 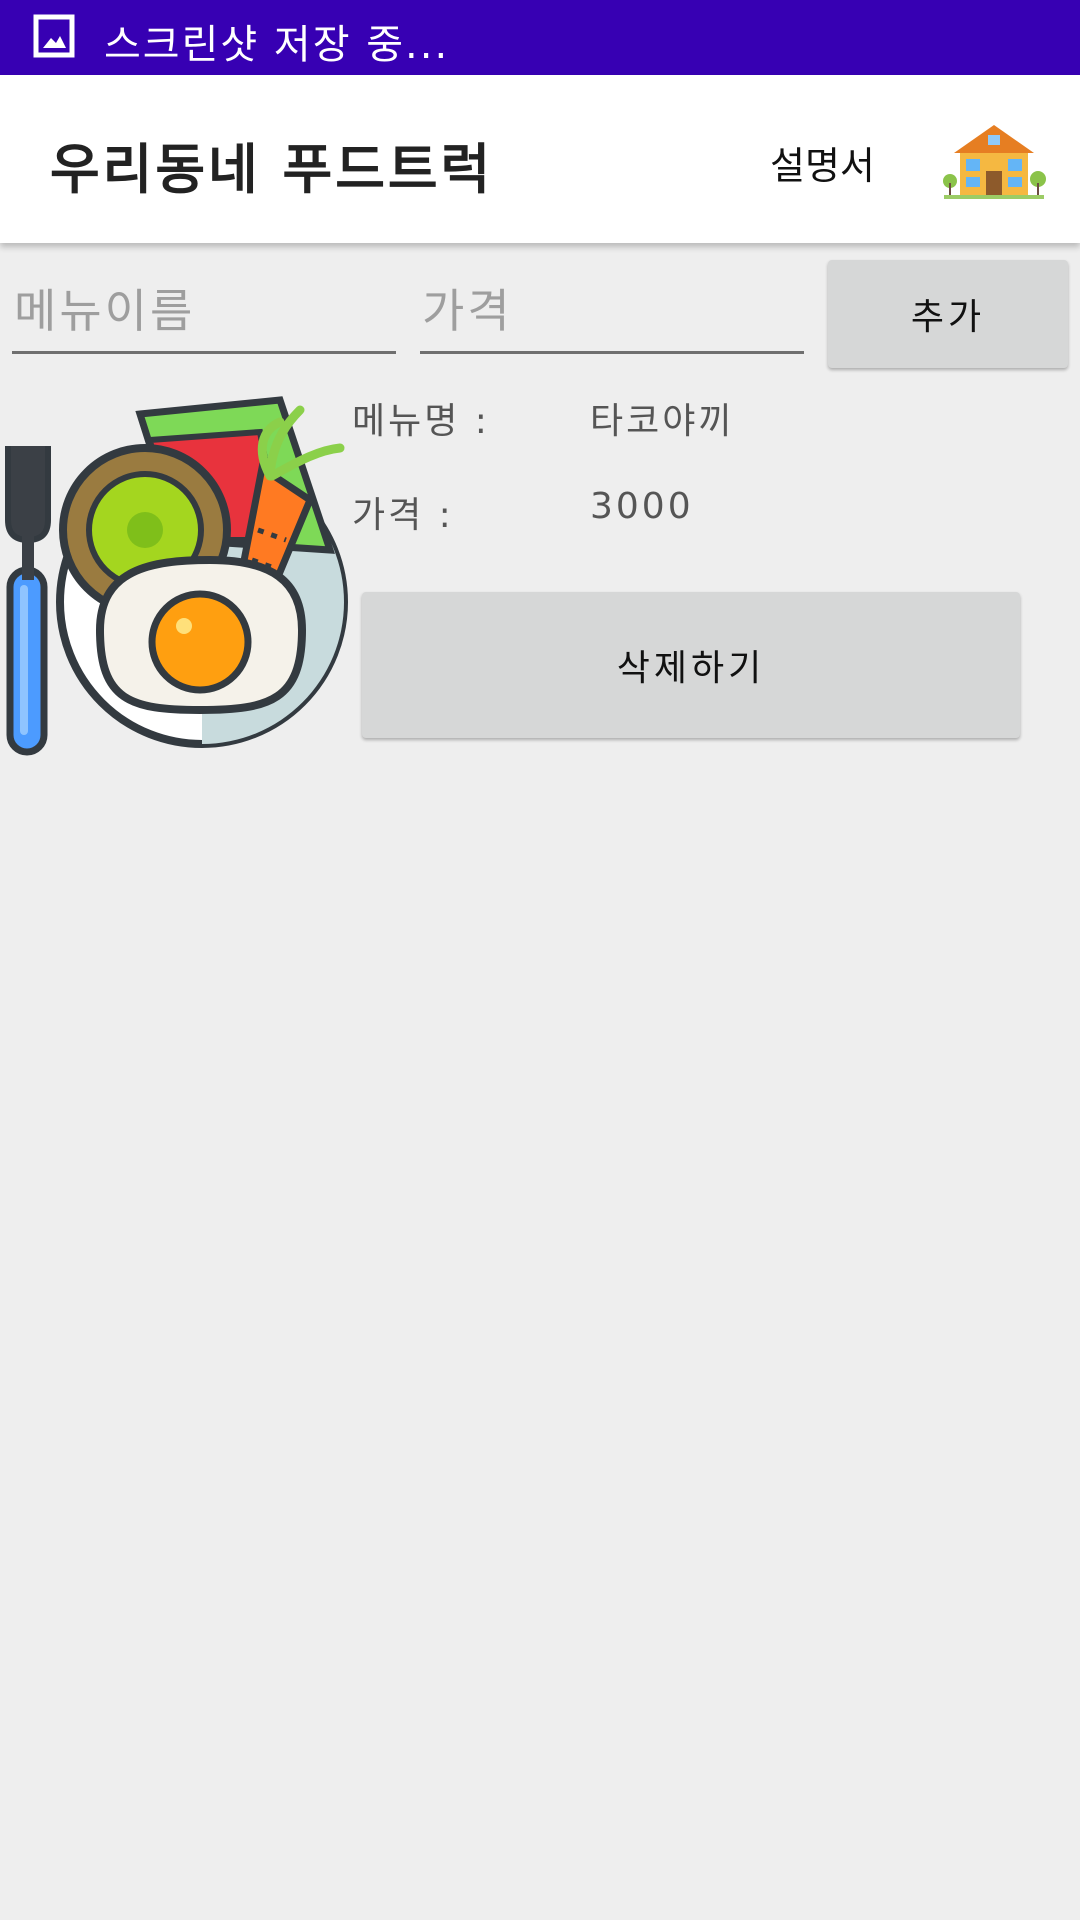 I want to click on app-bar: 우리동네 푸드트럭 설명서, so click(x=540, y=159).